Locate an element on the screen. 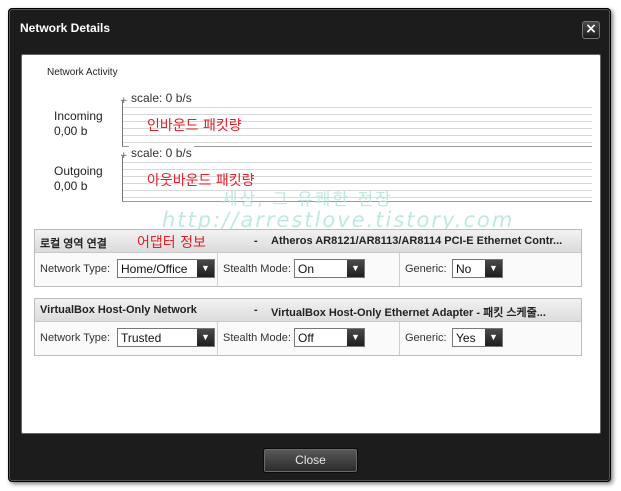 The image size is (621, 491). stealth-mode-cell: Stealth Mode: Off ▼ is located at coordinates (309, 338).